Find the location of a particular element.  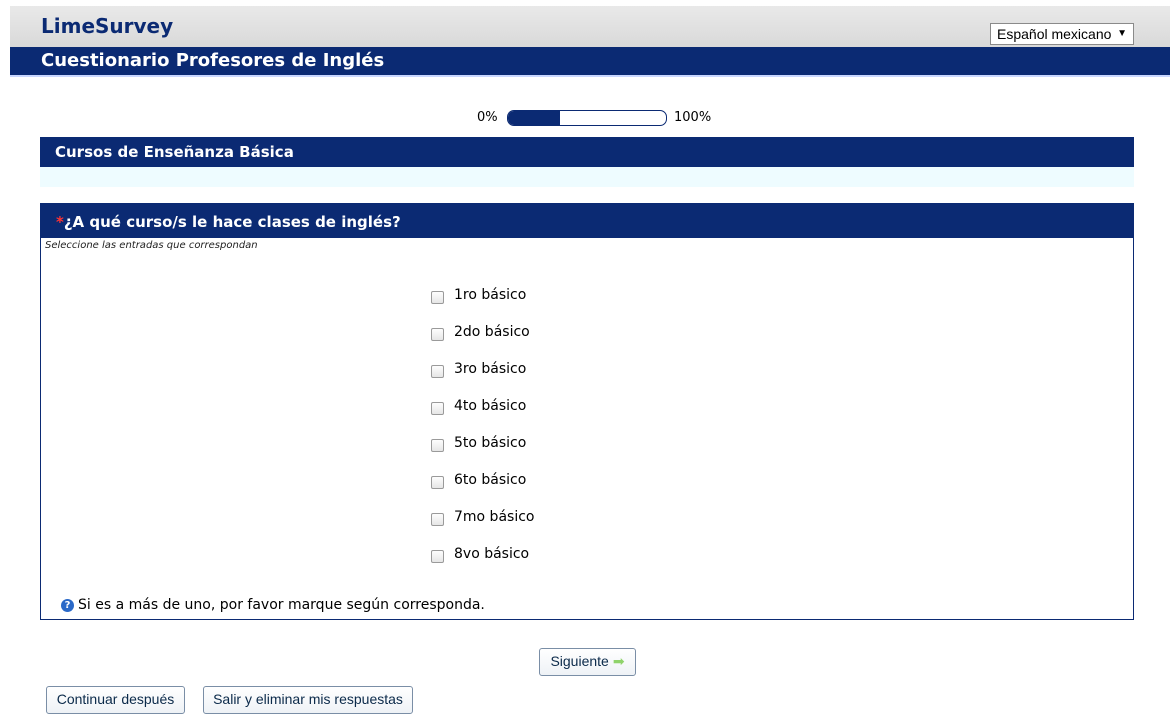

next-button: Siguiente ➡ is located at coordinates (587, 662).